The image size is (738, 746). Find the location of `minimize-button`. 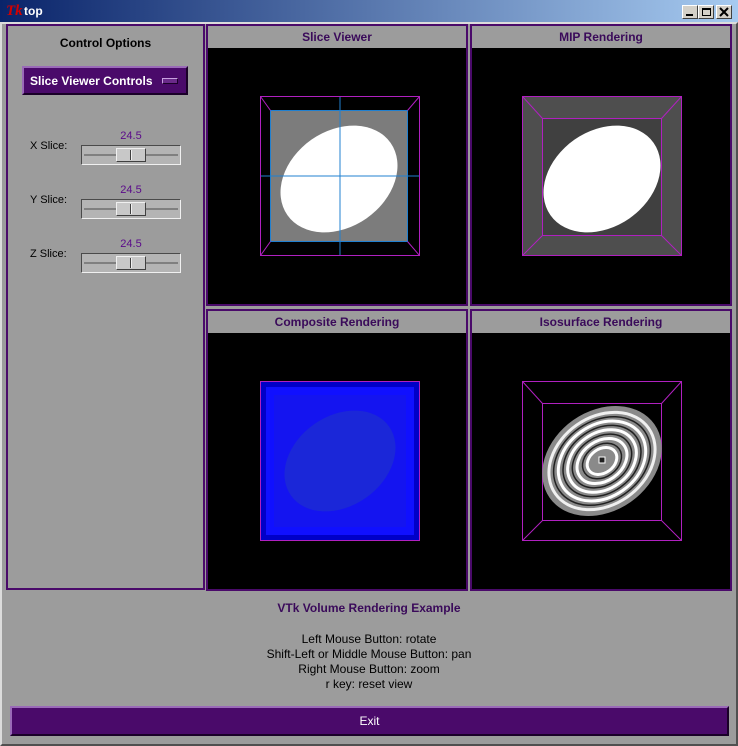

minimize-button is located at coordinates (690, 12).